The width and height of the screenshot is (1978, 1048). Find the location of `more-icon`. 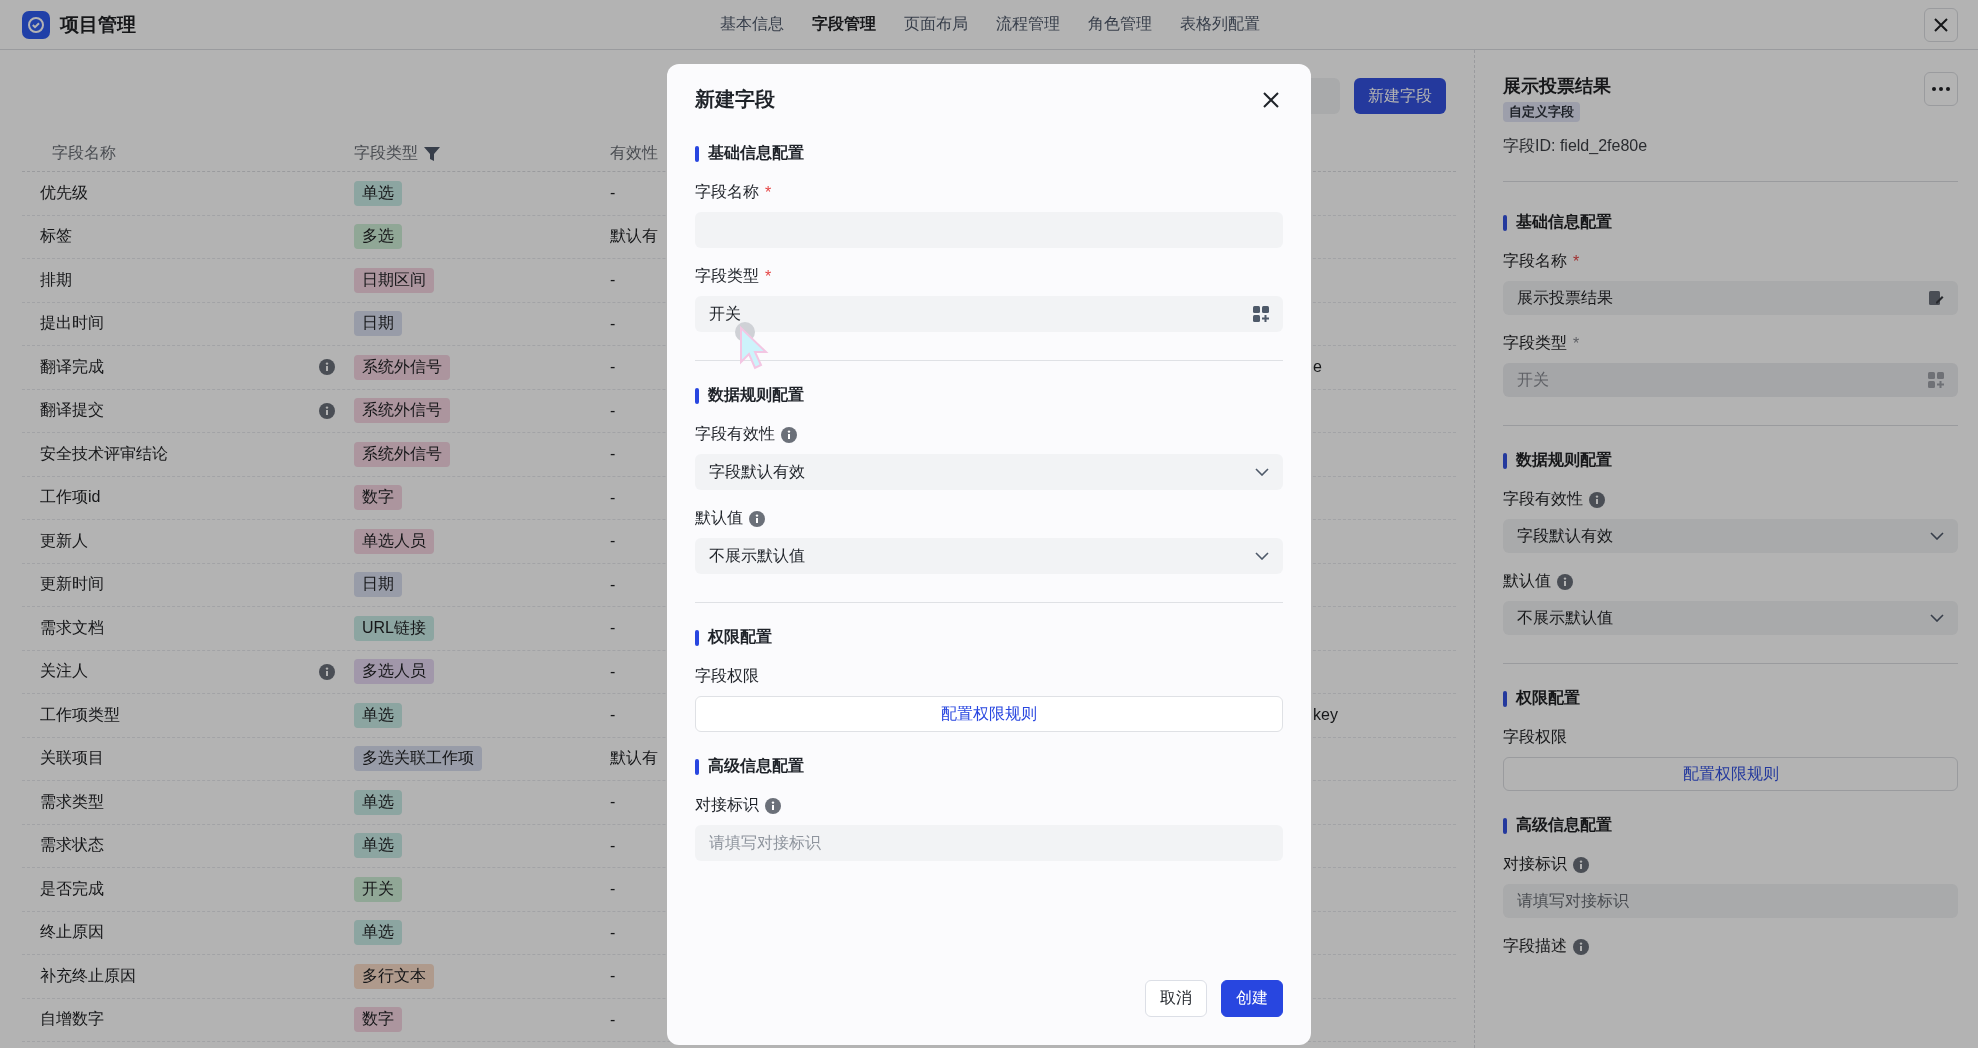

more-icon is located at coordinates (1941, 89).